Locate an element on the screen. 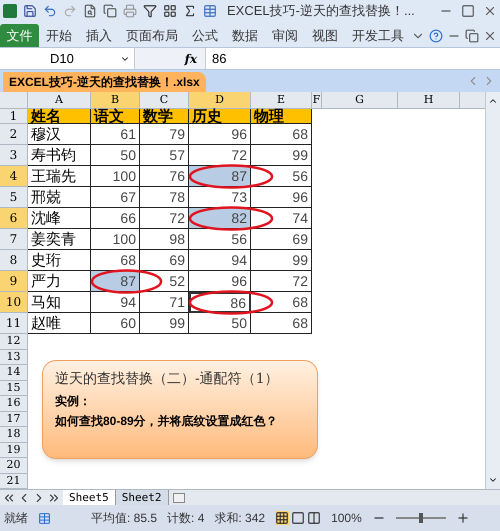  ribbon-tab: 开始 is located at coordinates (59, 35).